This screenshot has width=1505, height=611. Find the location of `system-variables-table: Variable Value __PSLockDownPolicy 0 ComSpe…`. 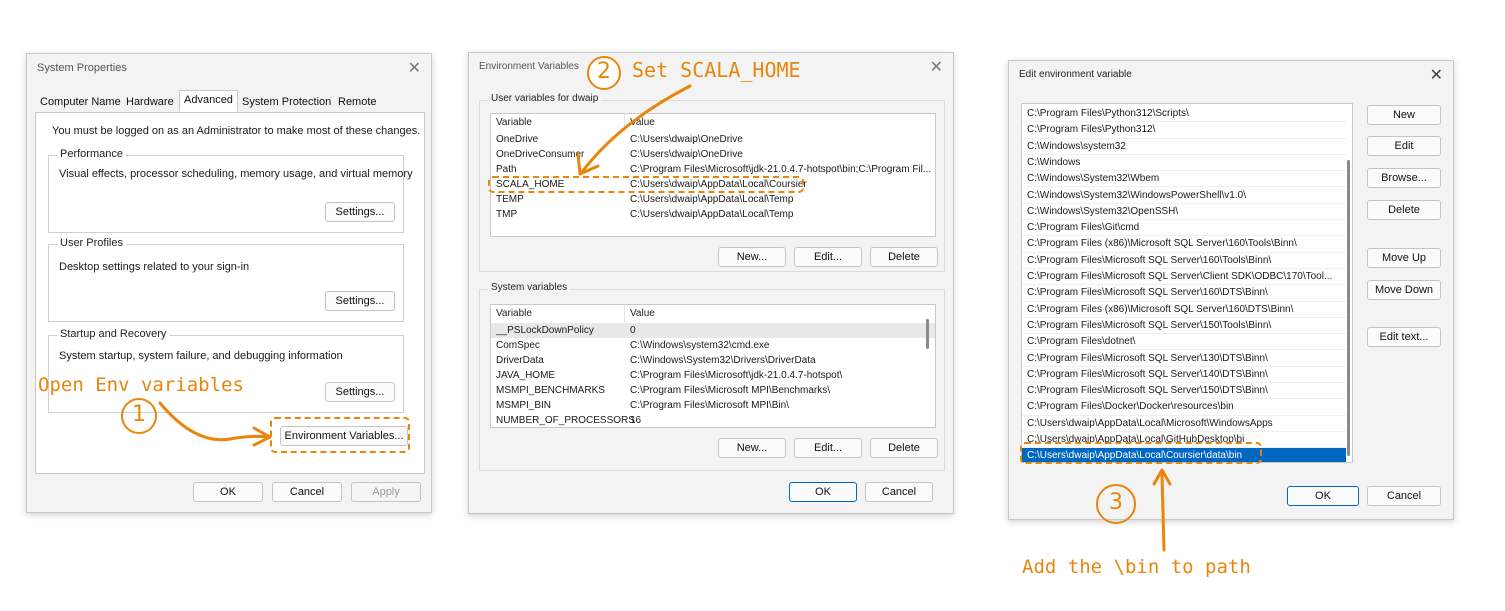

system-variables-table: Variable Value __PSLockDownPolicy 0 ComSpe… is located at coordinates (713, 366).